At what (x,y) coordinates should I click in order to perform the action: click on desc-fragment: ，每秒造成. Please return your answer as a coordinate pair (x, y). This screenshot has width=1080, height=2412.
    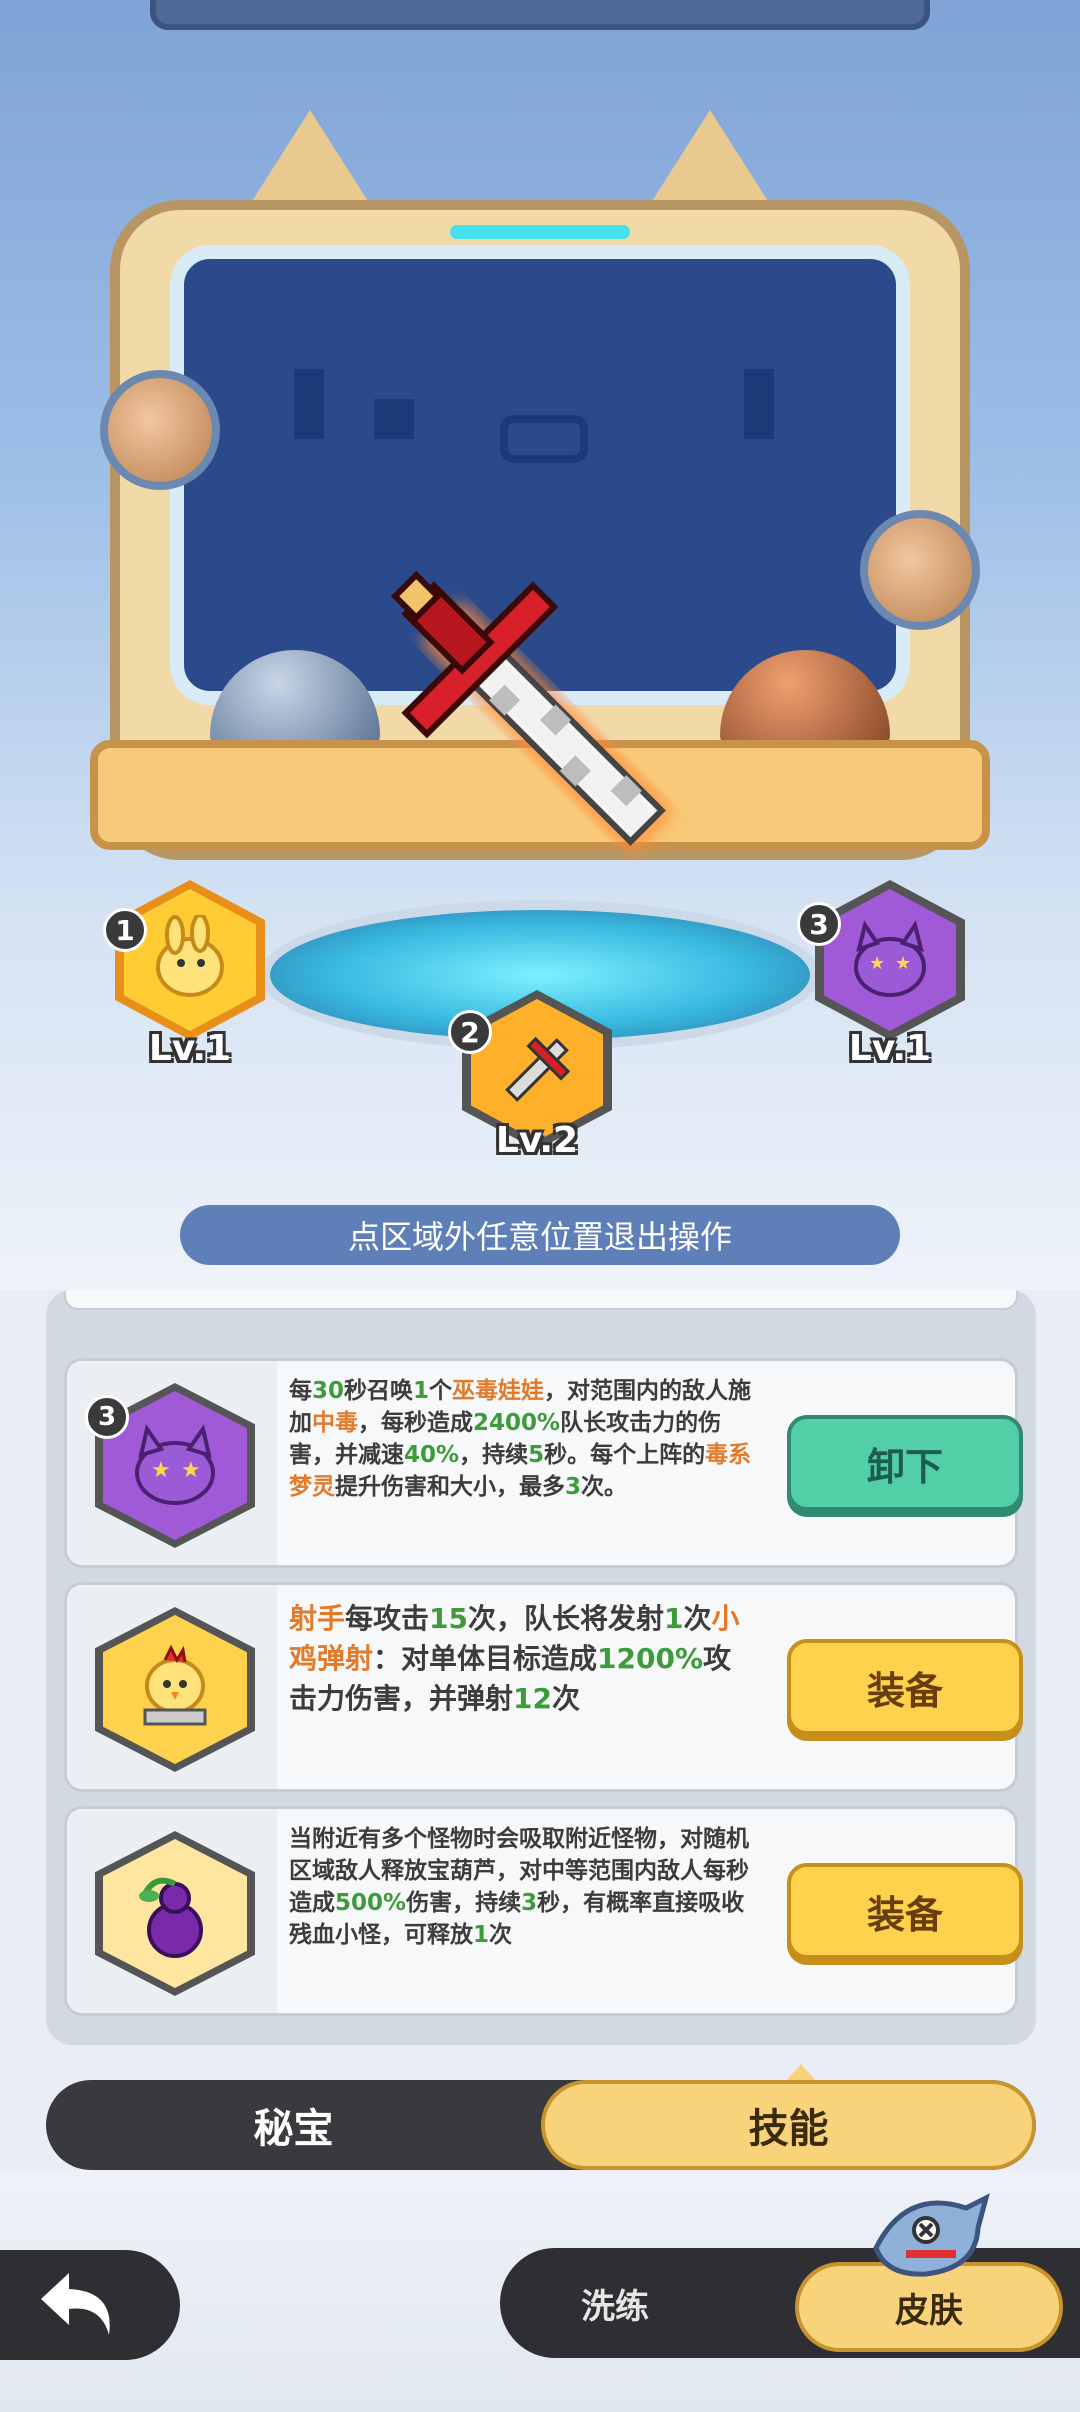
    Looking at the image, I should click on (415, 1423).